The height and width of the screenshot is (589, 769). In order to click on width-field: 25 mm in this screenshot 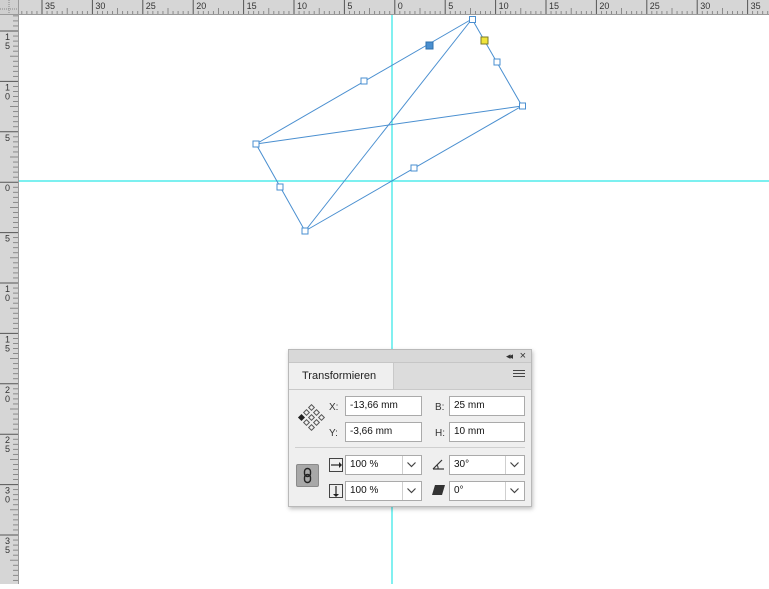, I will do `click(487, 406)`.